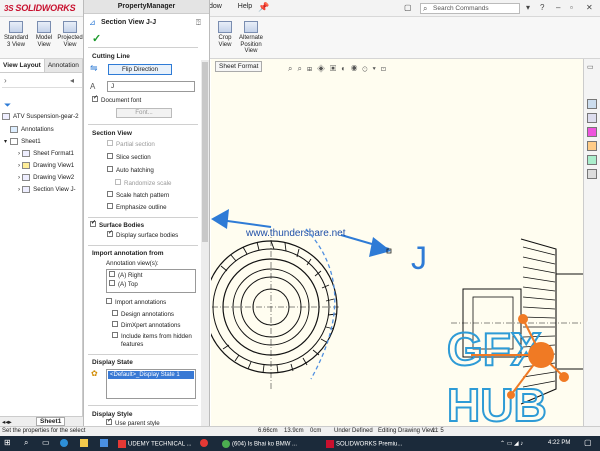  I want to click on letter-input: J, so click(151, 86).